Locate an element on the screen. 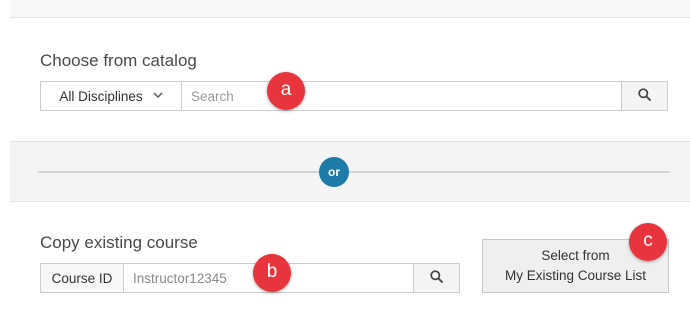 This screenshot has height=322, width=690. or-divider-line is located at coordinates (354, 172).